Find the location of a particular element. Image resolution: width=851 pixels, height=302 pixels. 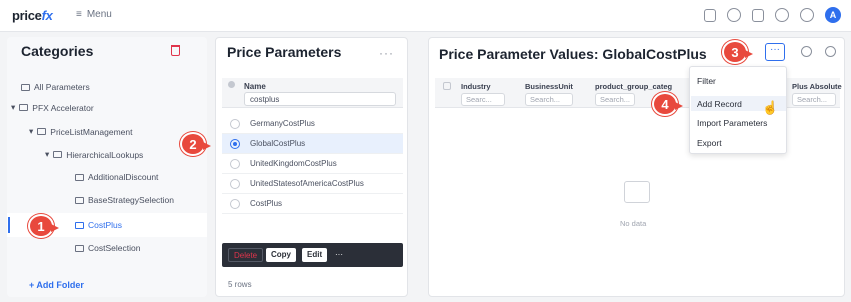

grid-header: Name costplus is located at coordinates (312, 93).